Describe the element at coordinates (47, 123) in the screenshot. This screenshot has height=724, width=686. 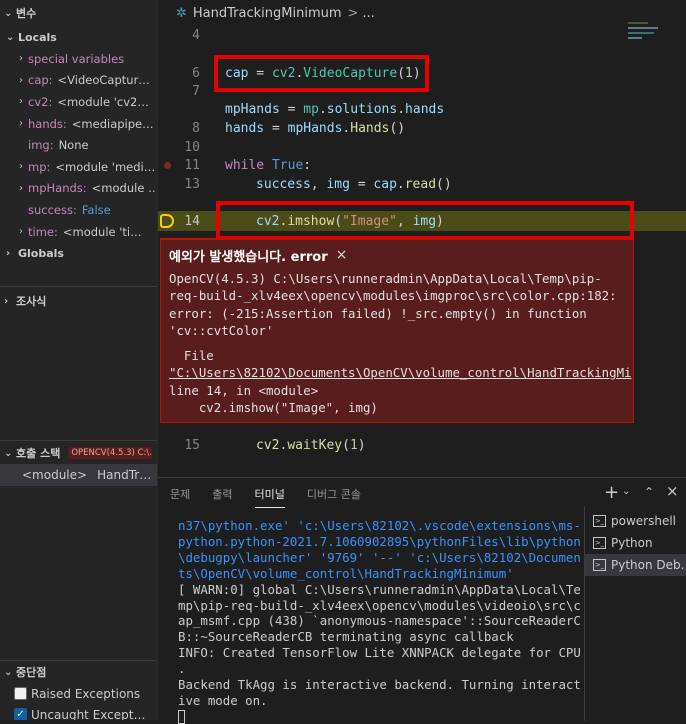
I see `variable-name: hands:` at that location.